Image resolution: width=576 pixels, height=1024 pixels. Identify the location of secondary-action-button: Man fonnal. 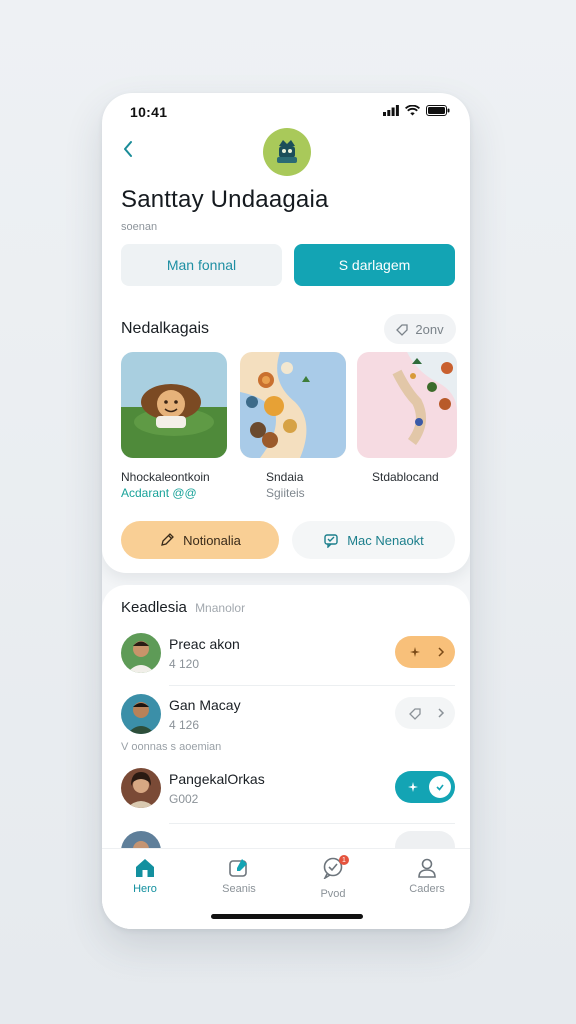
(201, 265).